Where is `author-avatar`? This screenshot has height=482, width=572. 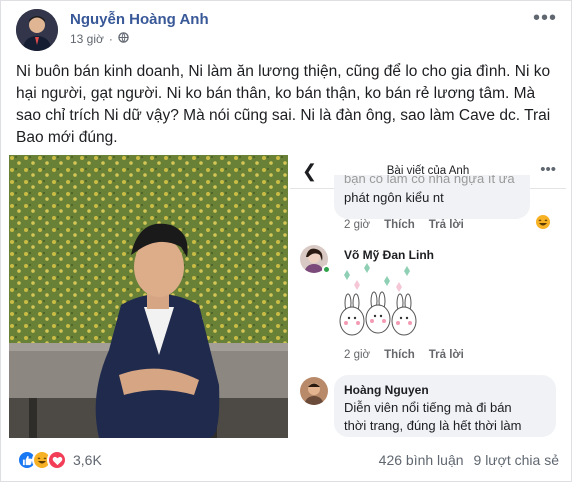
author-avatar is located at coordinates (37, 30).